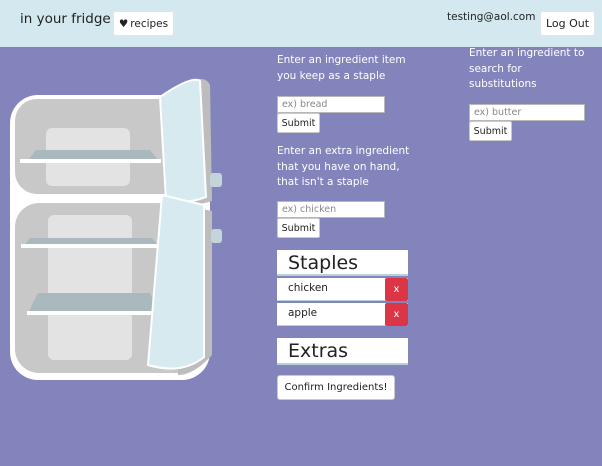 The image size is (602, 466). I want to click on fridge-upper-door, so click(183, 141).